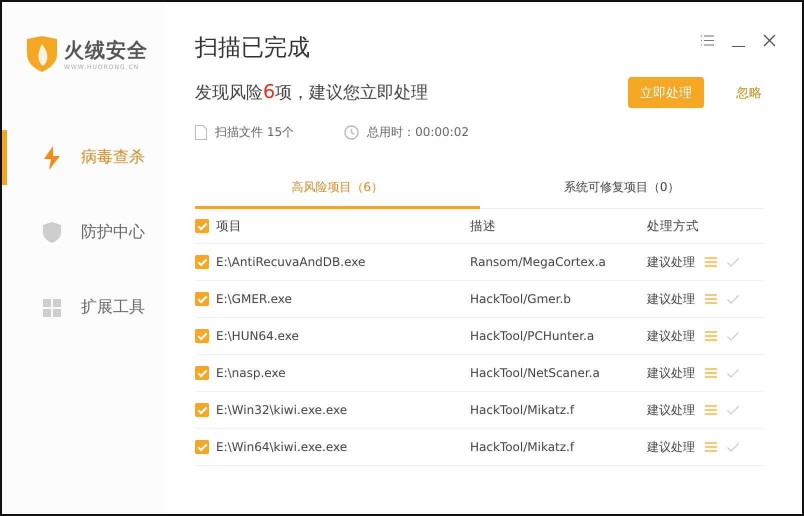 This screenshot has width=804, height=516. I want to click on file-path: E:\HUN64.exe, so click(257, 336).